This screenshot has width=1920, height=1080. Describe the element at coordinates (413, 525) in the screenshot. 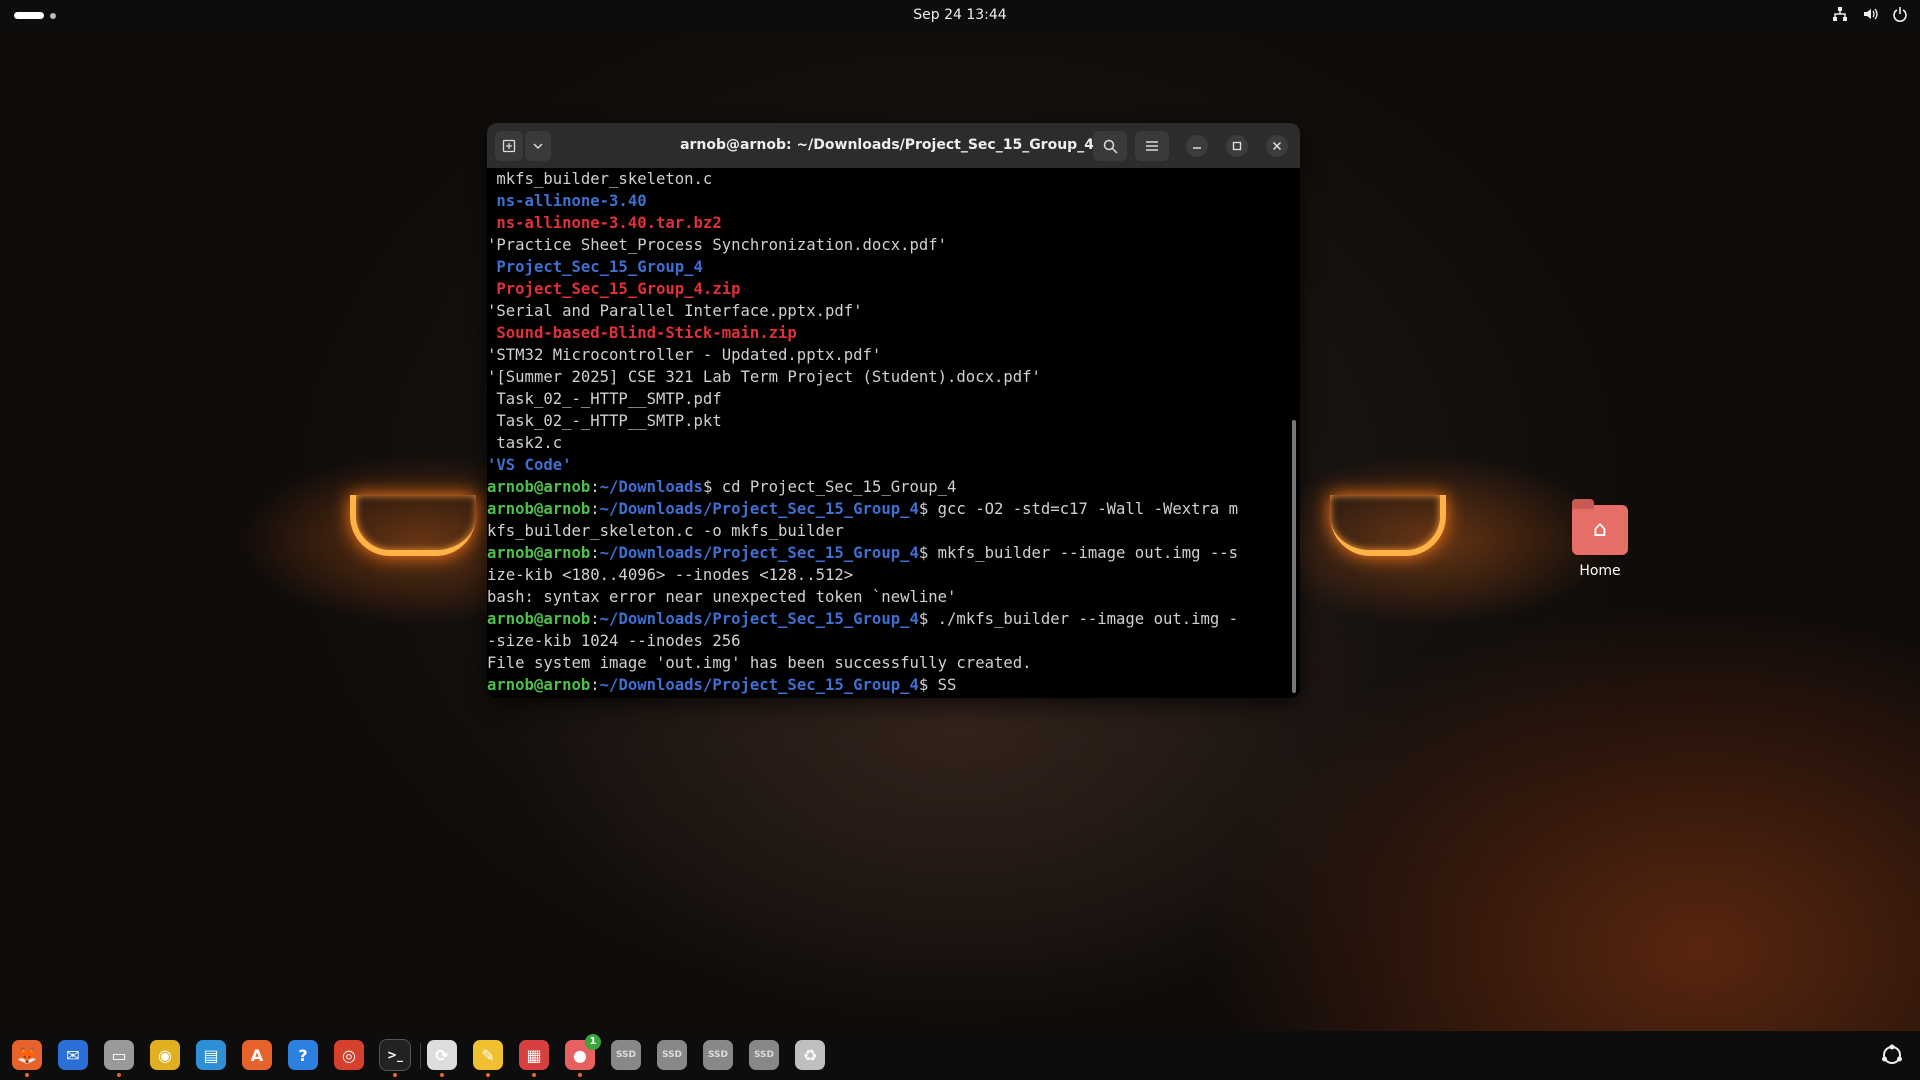

I see `wallpaper-left-headlight` at that location.